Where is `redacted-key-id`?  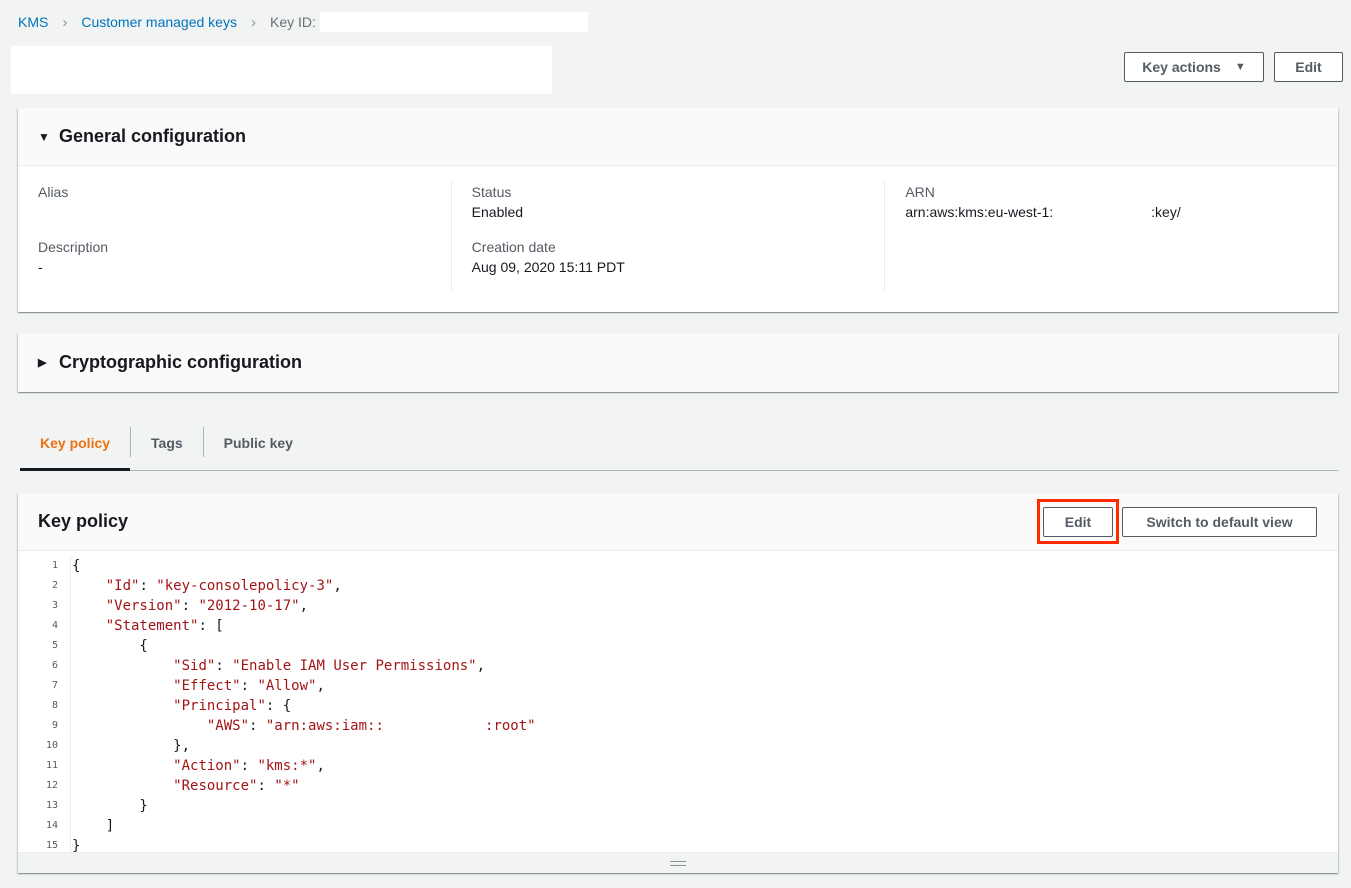 redacted-key-id is located at coordinates (453, 22).